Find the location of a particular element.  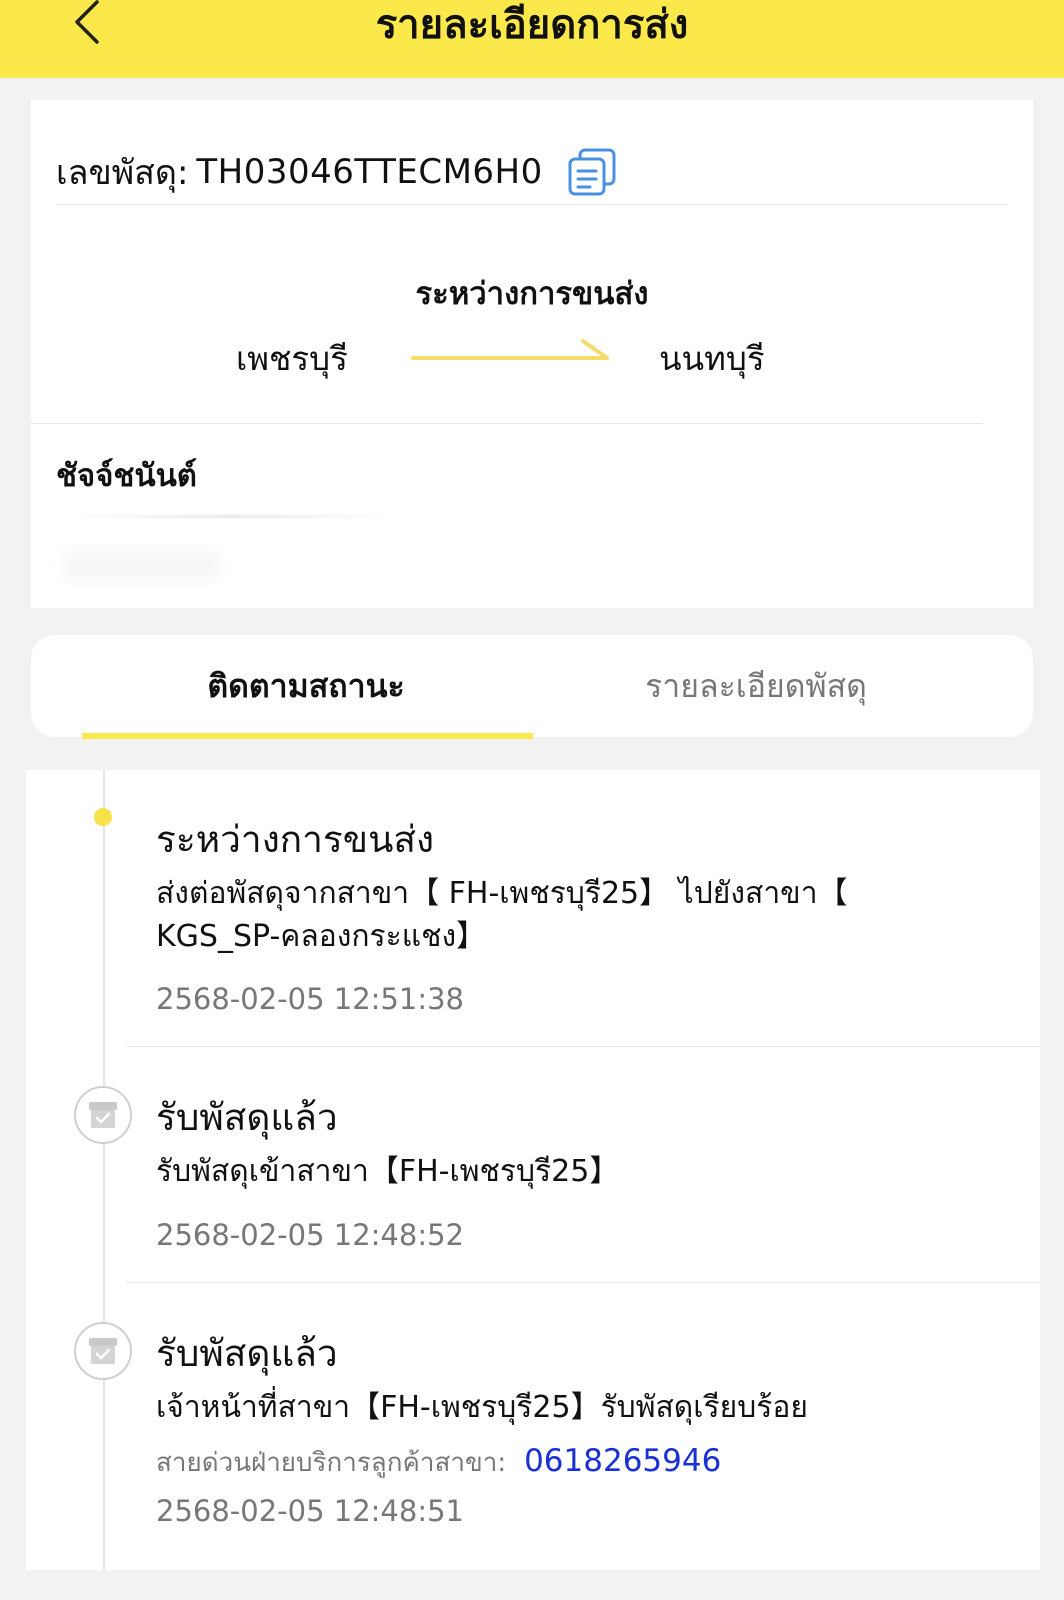

page-title: รายละเอียดการส่ง is located at coordinates (532, 25).